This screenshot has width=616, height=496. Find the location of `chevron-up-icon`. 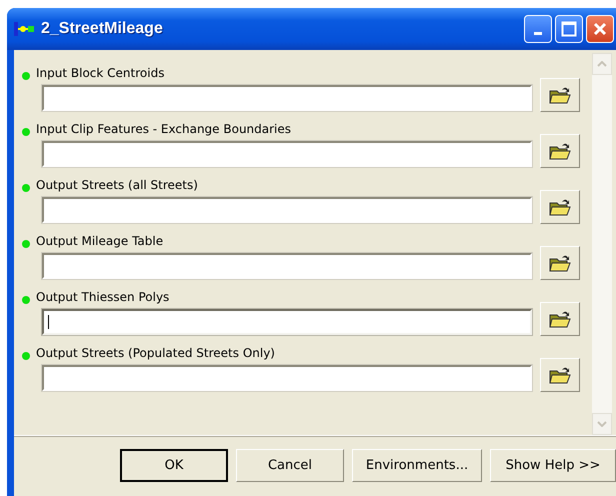

chevron-up-icon is located at coordinates (602, 64).